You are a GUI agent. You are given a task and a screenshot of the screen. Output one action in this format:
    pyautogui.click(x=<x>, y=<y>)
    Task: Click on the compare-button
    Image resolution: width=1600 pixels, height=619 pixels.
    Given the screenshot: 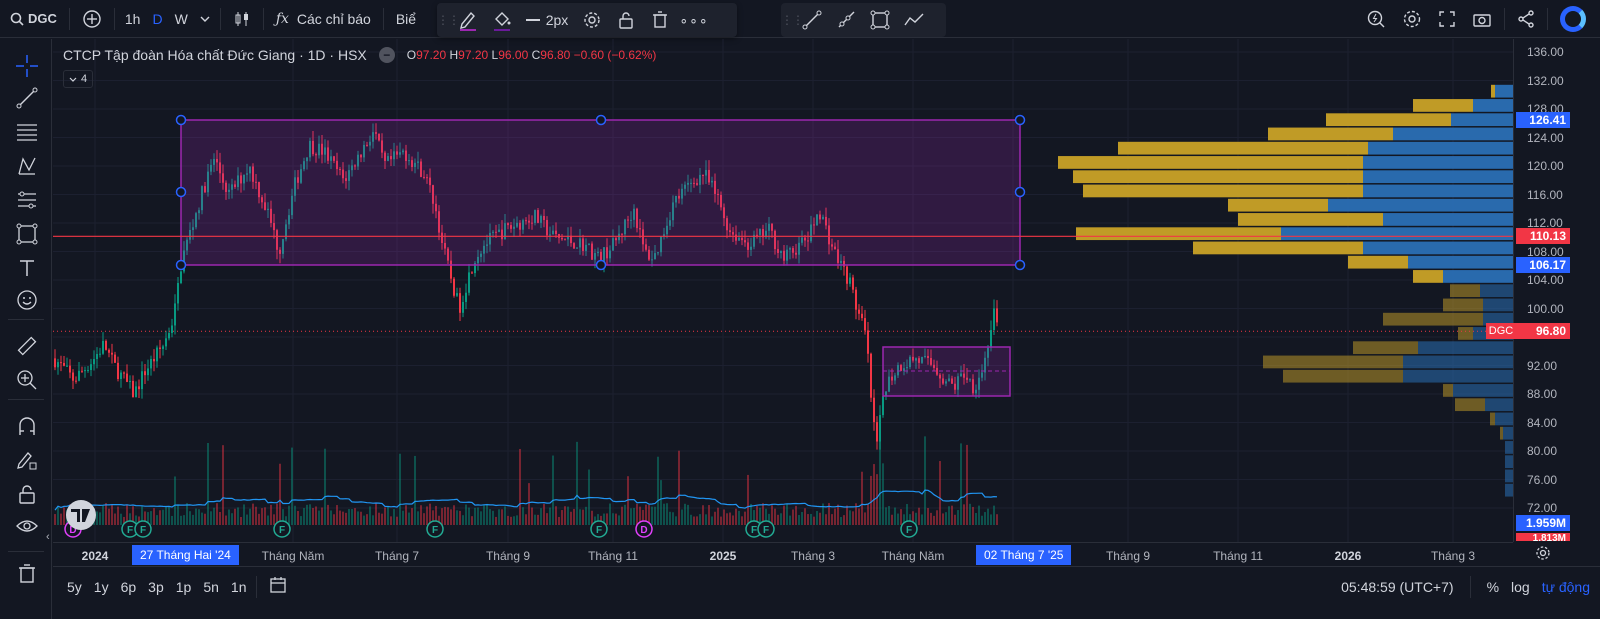 What is the action you would take?
    pyautogui.click(x=92, y=19)
    